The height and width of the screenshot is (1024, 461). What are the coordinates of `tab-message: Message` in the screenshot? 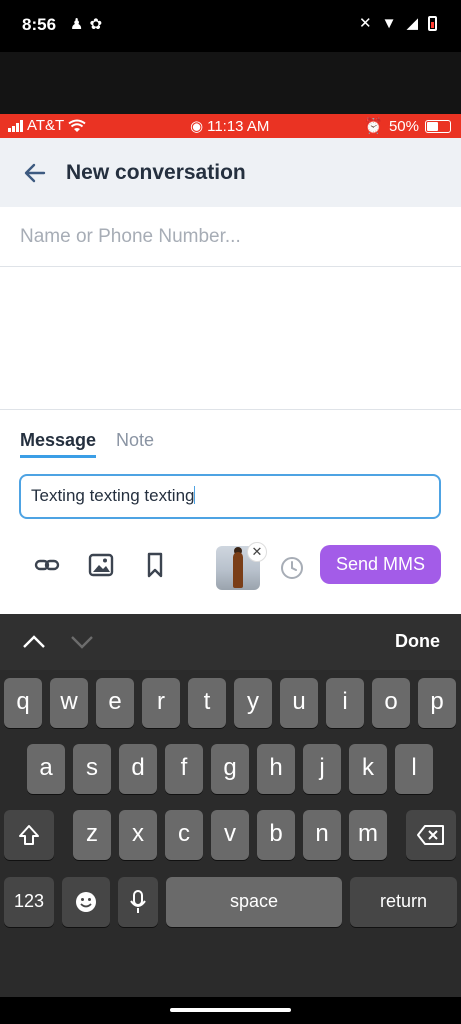 It's located at (58, 444).